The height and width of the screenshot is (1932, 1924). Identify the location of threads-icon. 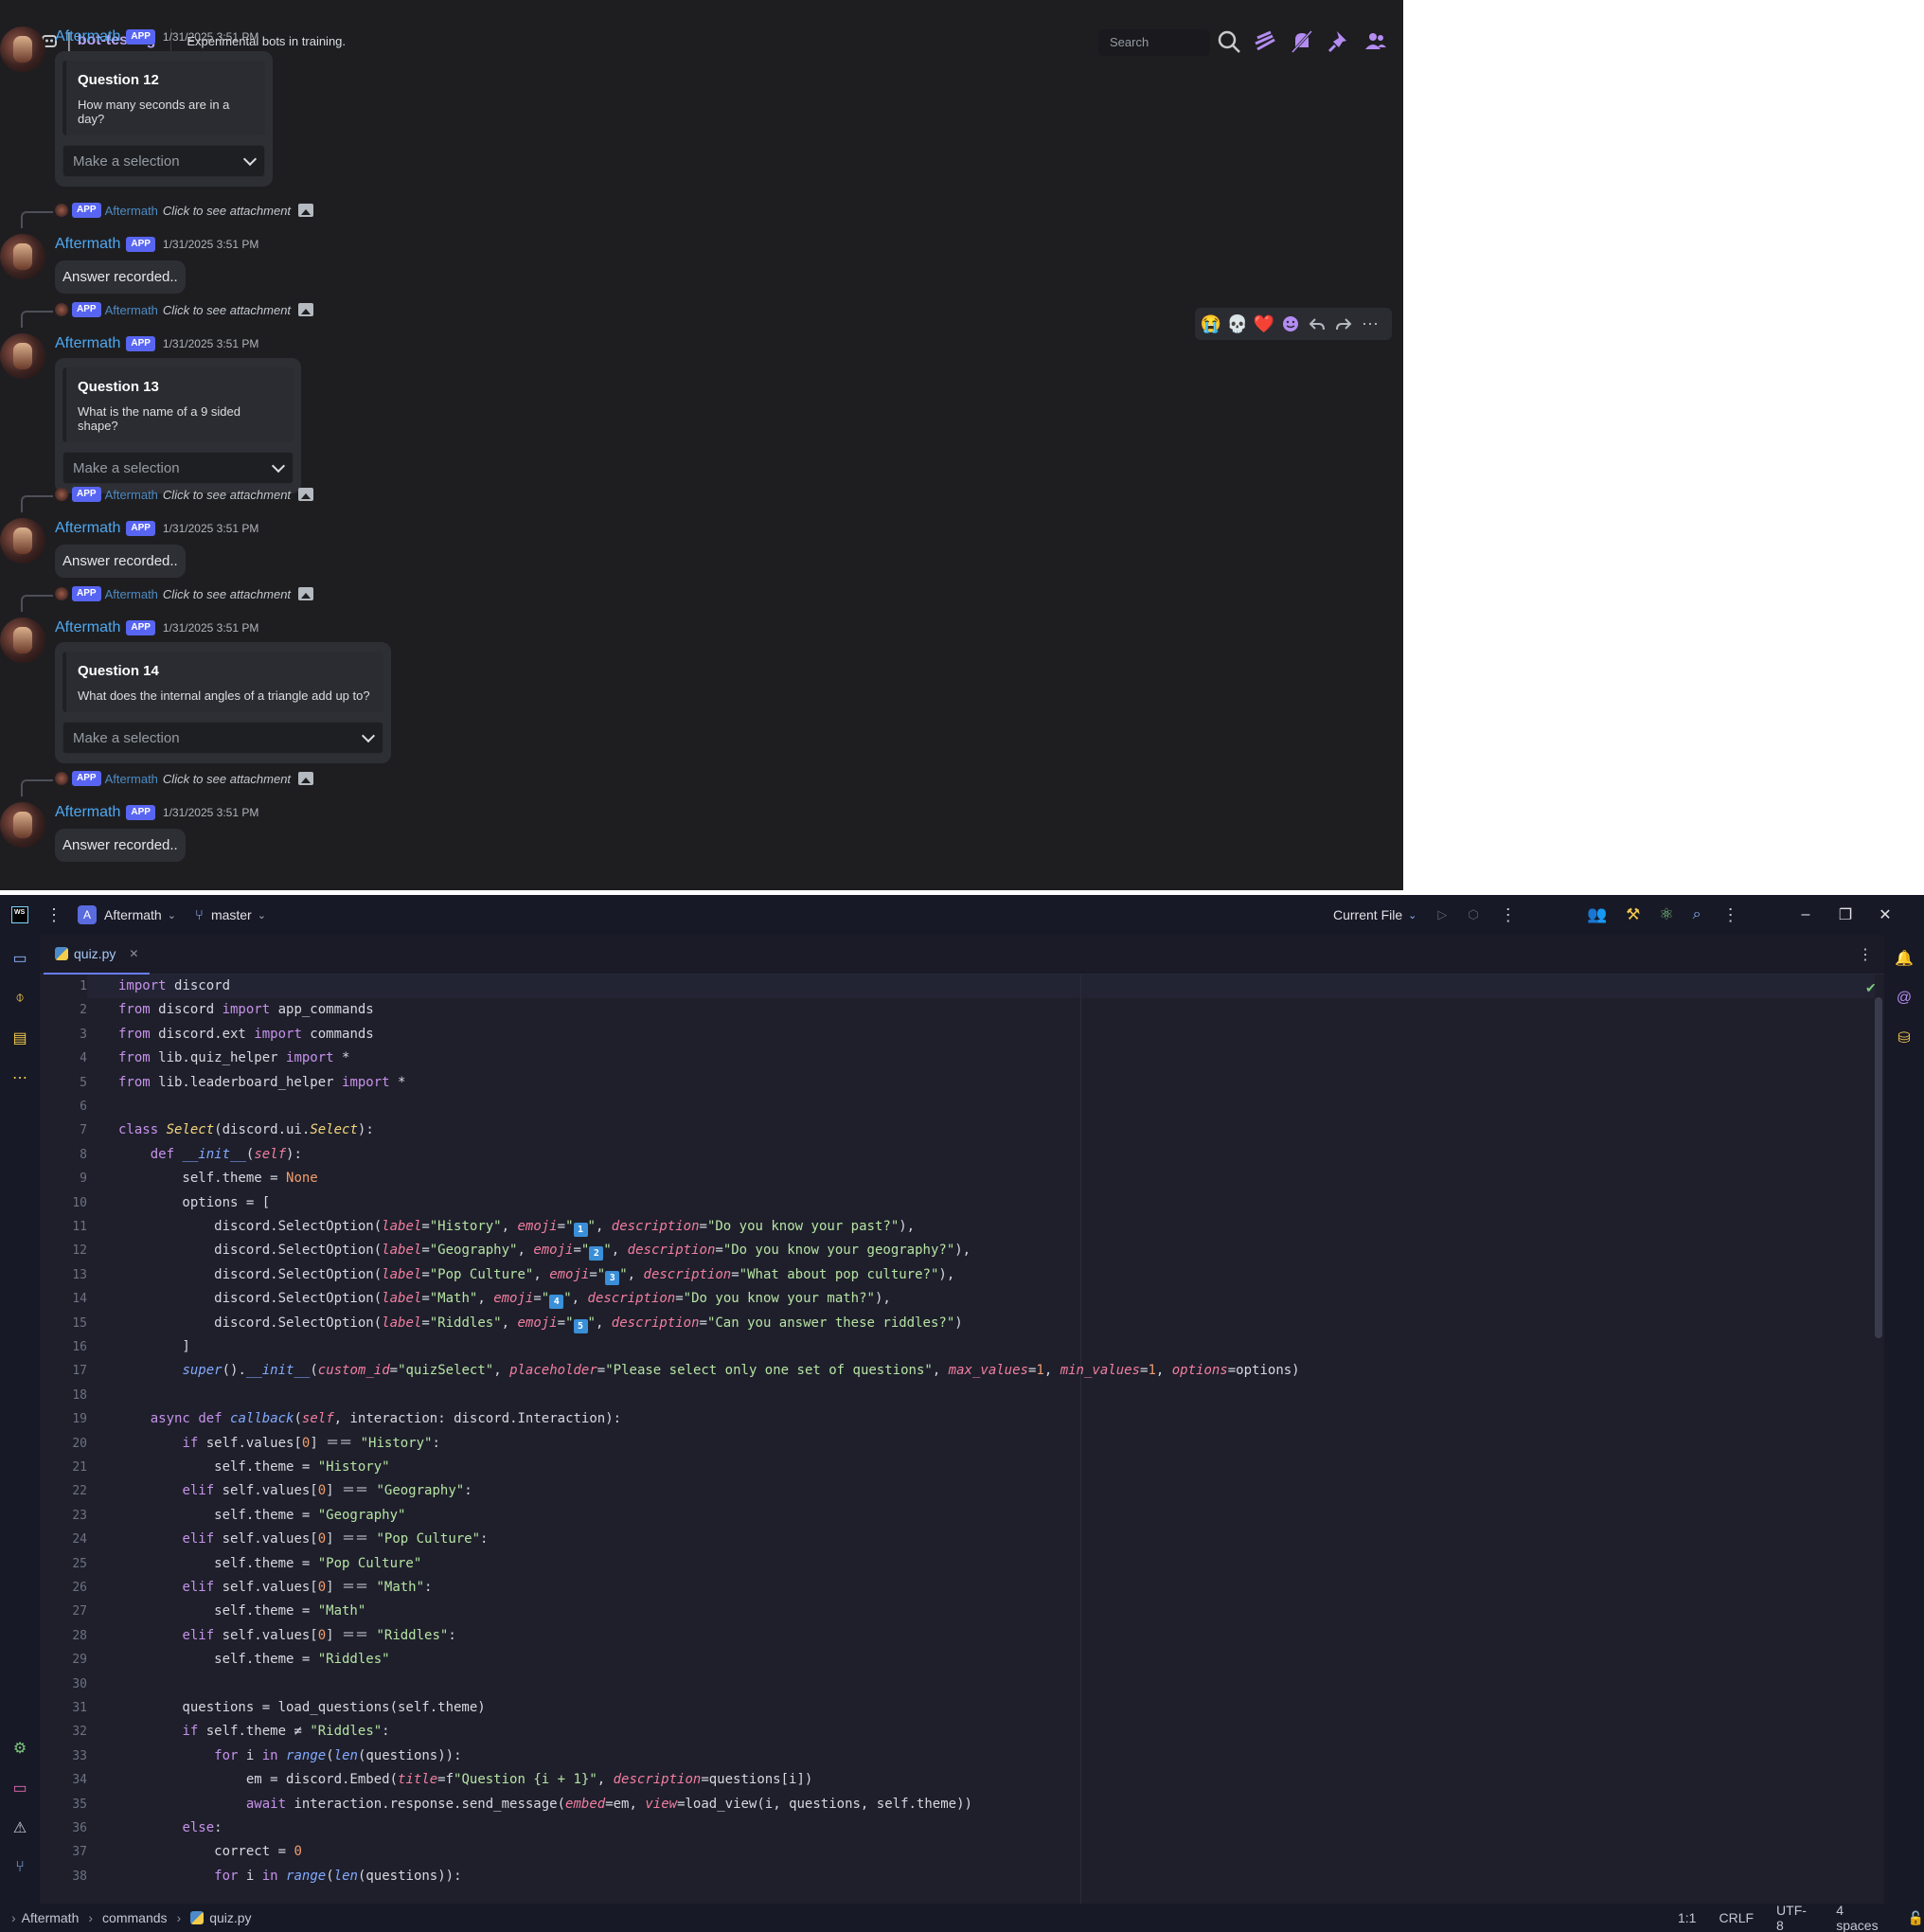
(1265, 41).